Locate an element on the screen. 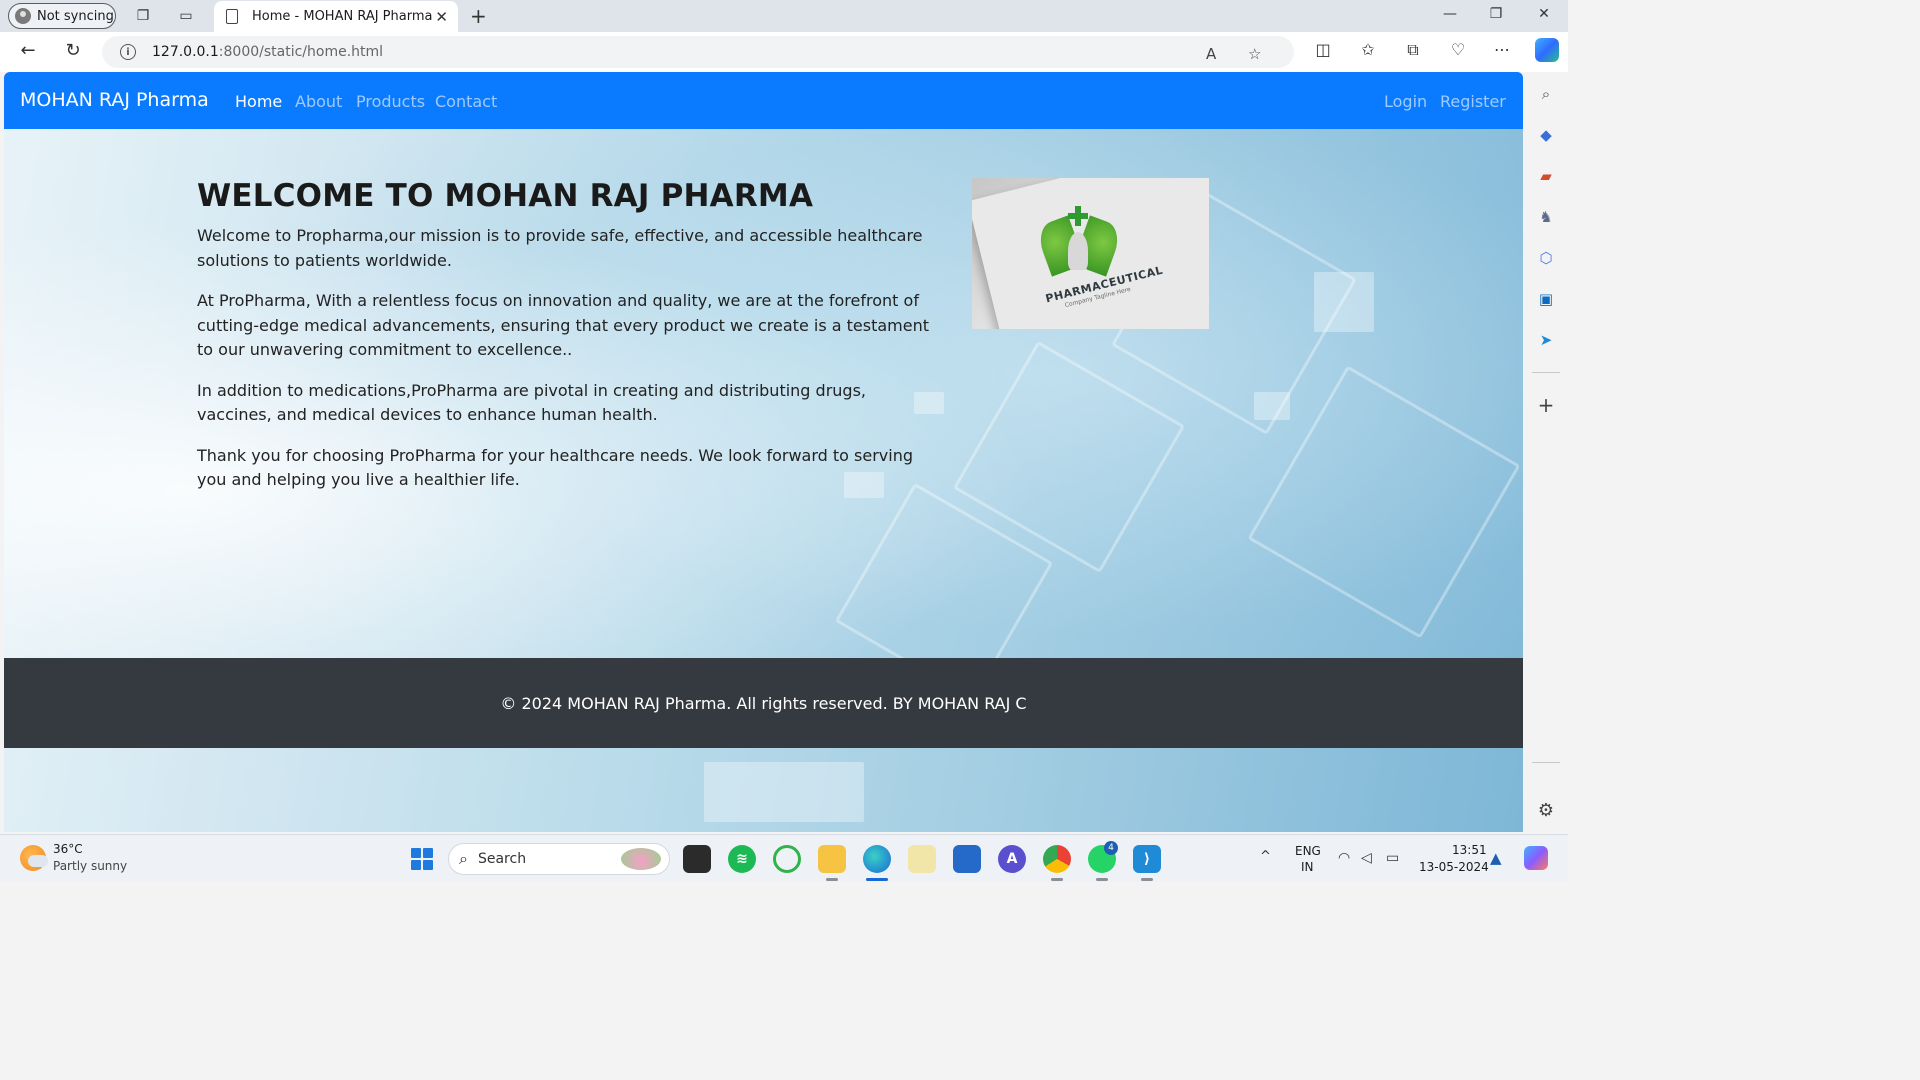 This screenshot has width=1920, height=1080. sidebar-outlook-icon: ▣ is located at coordinates (1546, 299).